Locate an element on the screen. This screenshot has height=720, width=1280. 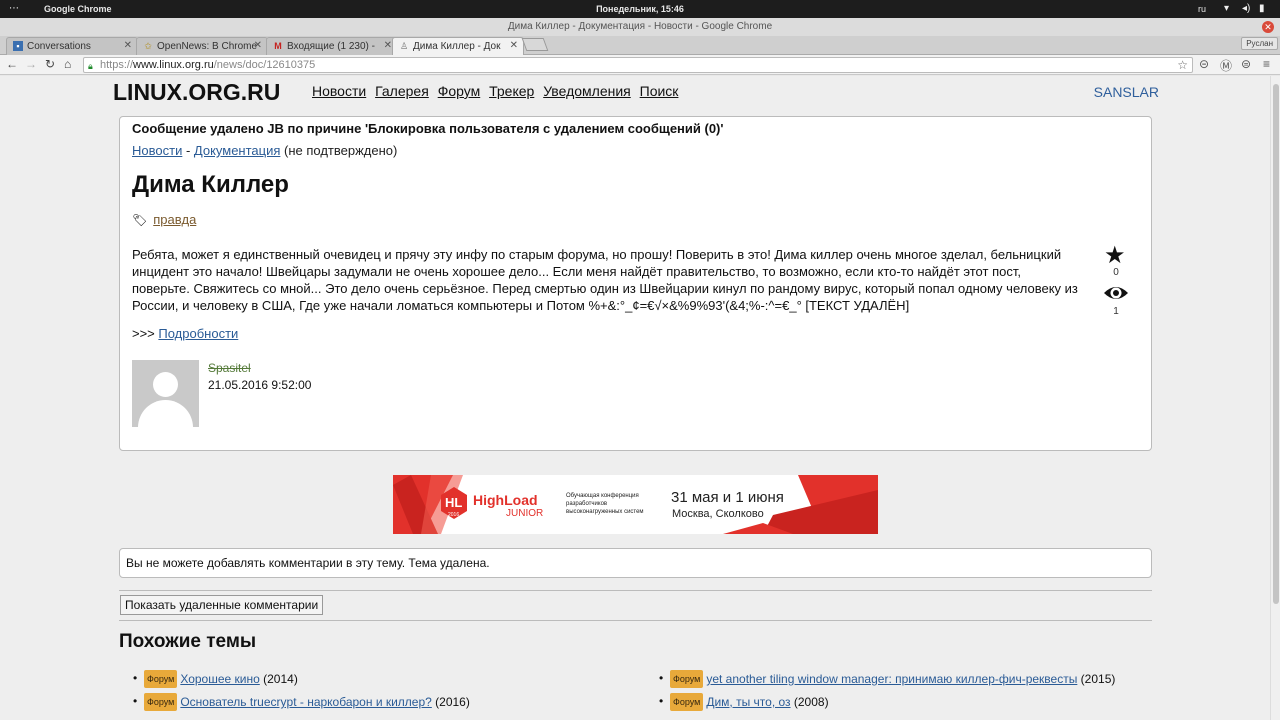
banner-brand: HighLoad is located at coordinates (505, 500).